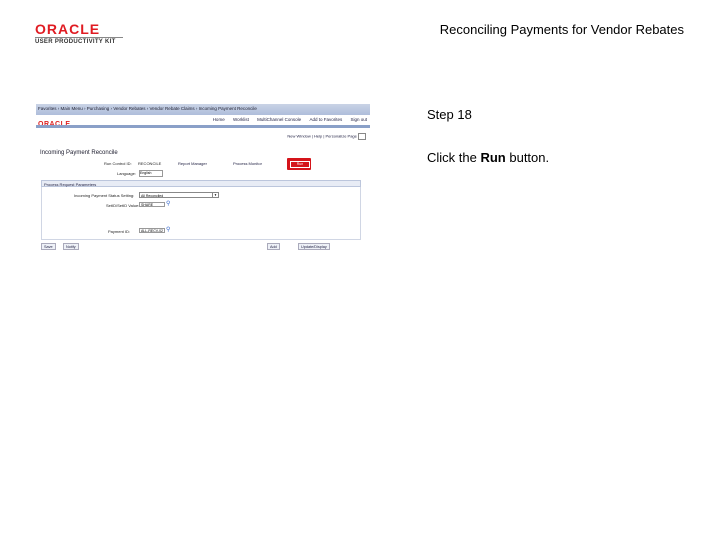 The height and width of the screenshot is (540, 720). I want to click on oracle-upk-logo: ORACLE USER PRODUCTIVITY KIT, so click(79, 33).